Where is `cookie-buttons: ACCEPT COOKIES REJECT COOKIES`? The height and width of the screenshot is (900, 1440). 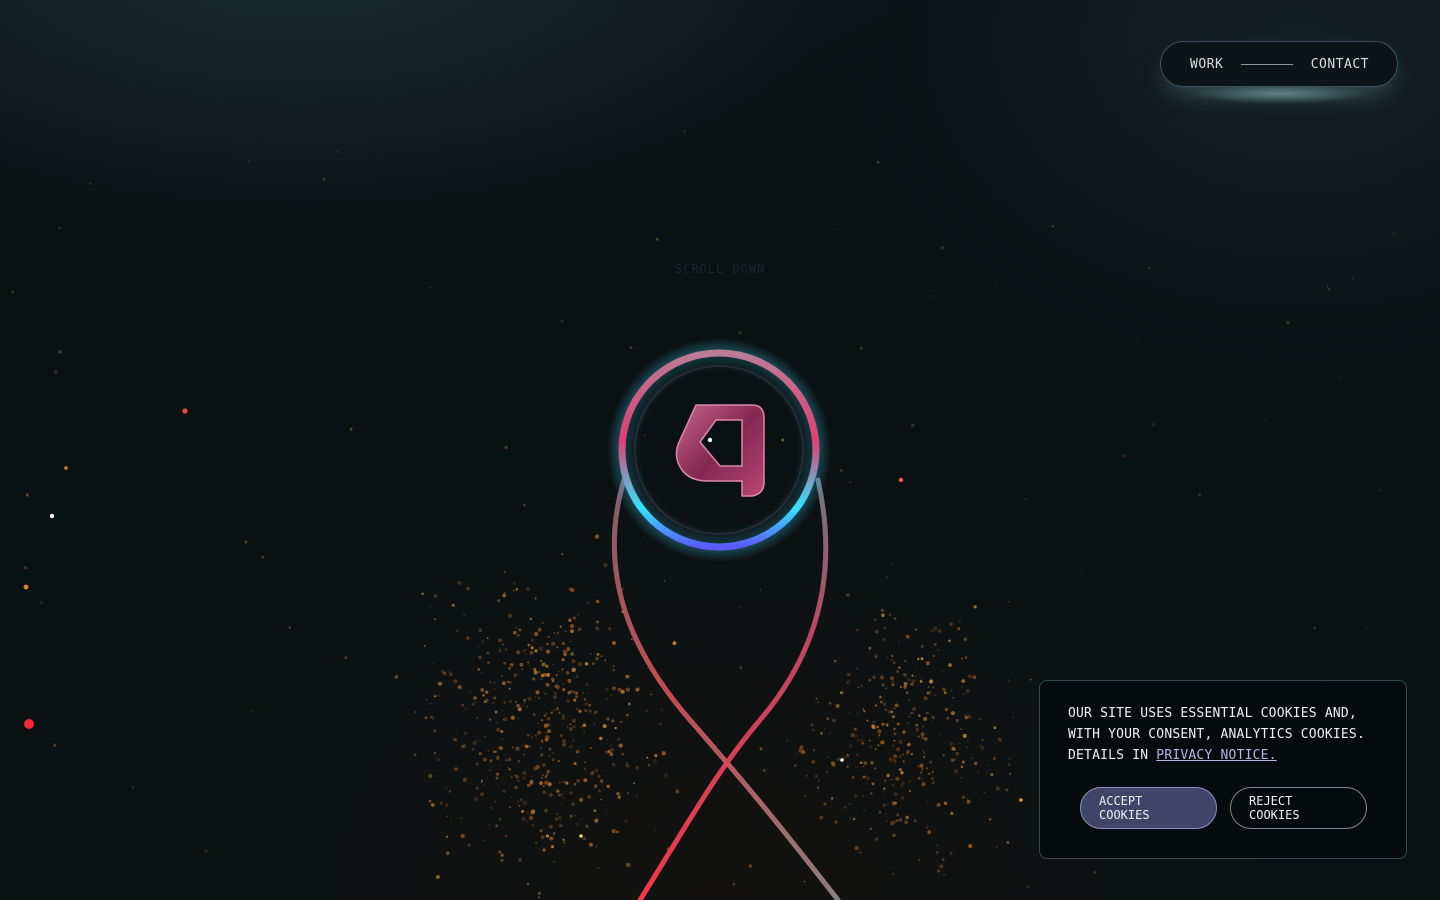 cookie-buttons: ACCEPT COOKIES REJECT COOKIES is located at coordinates (1223, 808).